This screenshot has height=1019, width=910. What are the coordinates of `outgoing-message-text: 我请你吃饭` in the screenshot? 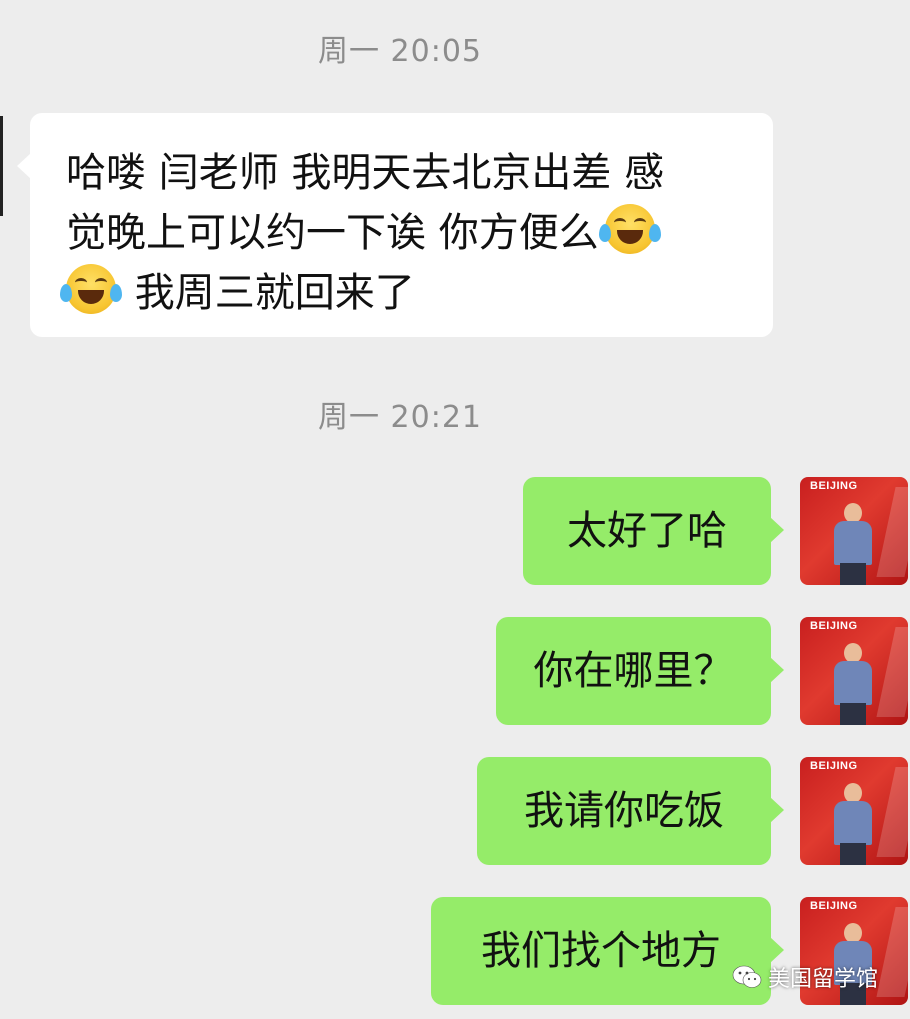 It's located at (624, 811).